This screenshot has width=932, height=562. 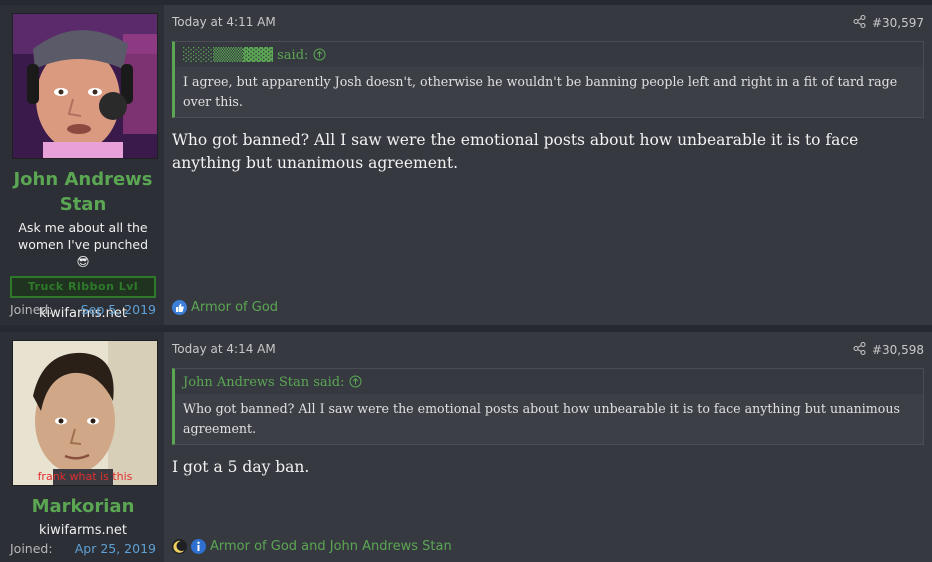 What do you see at coordinates (179, 307) in the screenshot?
I see `thumbs-up-icon` at bounding box center [179, 307].